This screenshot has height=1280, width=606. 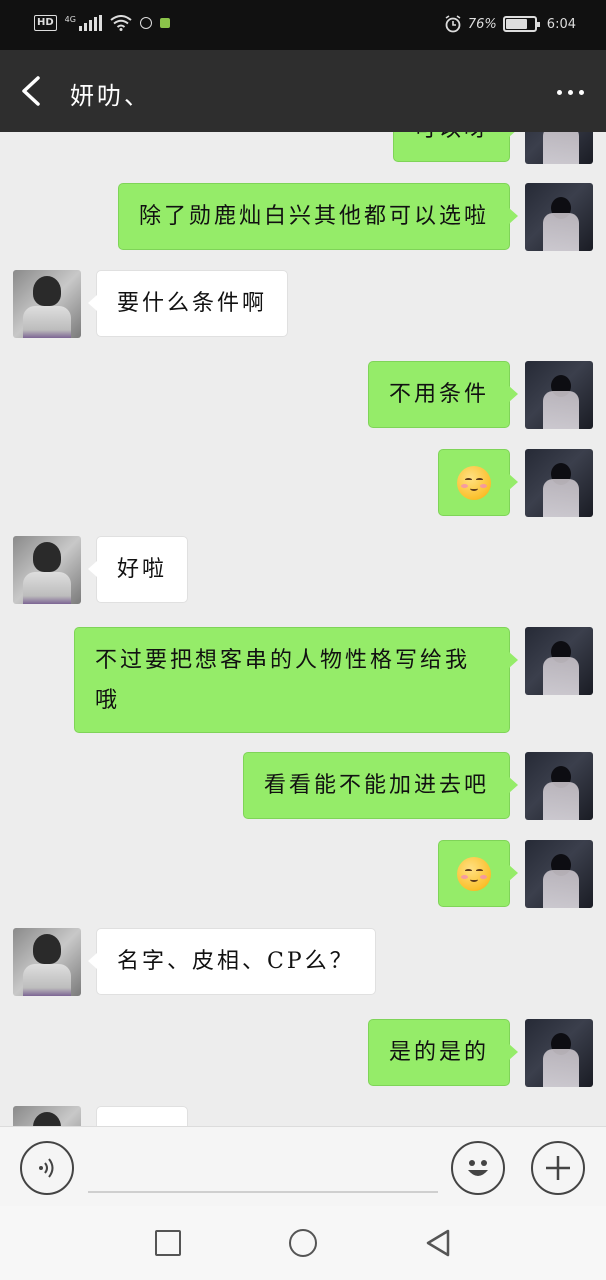 What do you see at coordinates (455, 147) in the screenshot?
I see `message-bubble: 可以呀` at bounding box center [455, 147].